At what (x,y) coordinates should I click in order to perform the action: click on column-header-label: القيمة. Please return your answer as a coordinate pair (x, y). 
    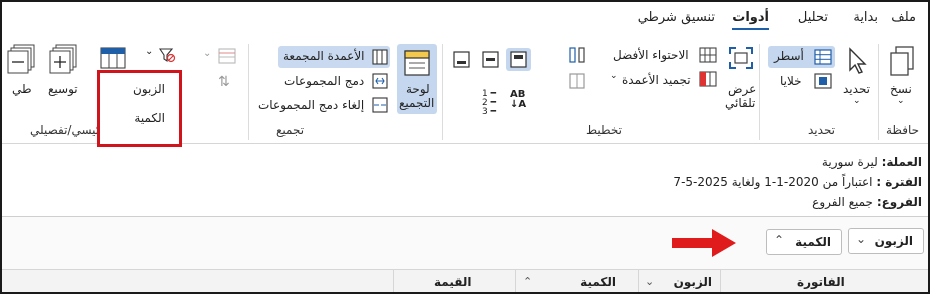
    Looking at the image, I should click on (453, 282).